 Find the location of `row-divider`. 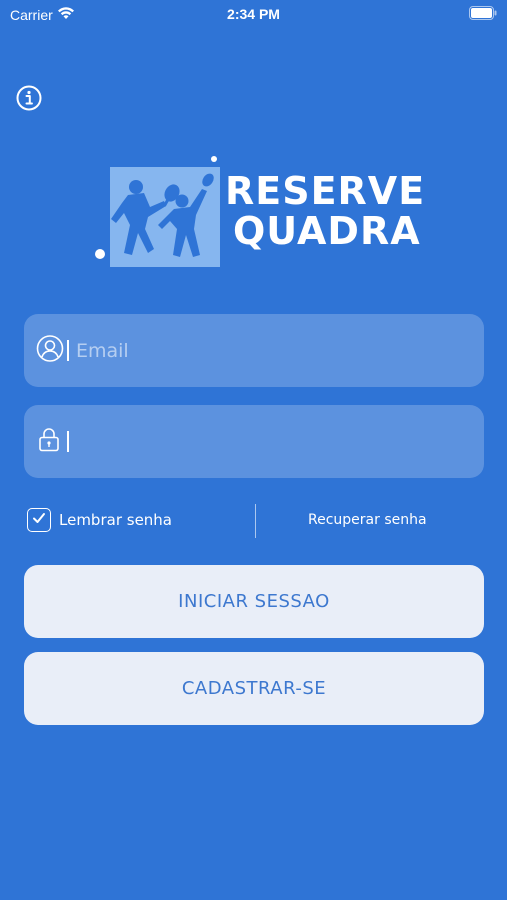

row-divider is located at coordinates (255, 521).